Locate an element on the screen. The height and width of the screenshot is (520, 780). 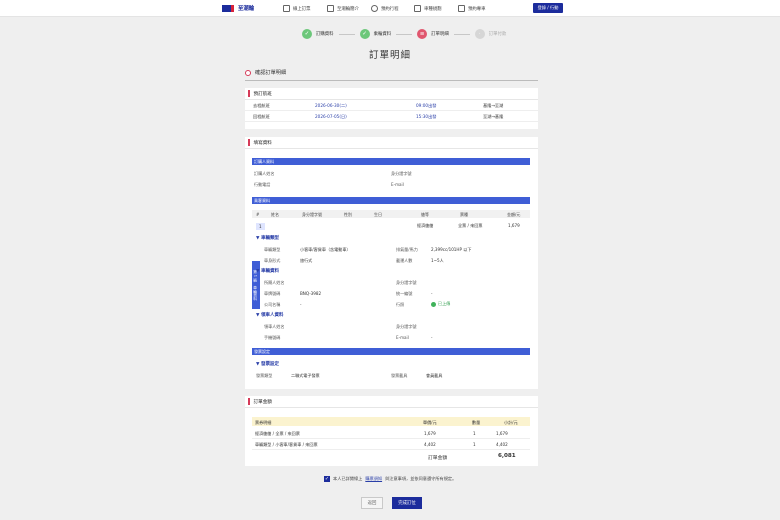
car-icon is located at coordinates (461, 8).